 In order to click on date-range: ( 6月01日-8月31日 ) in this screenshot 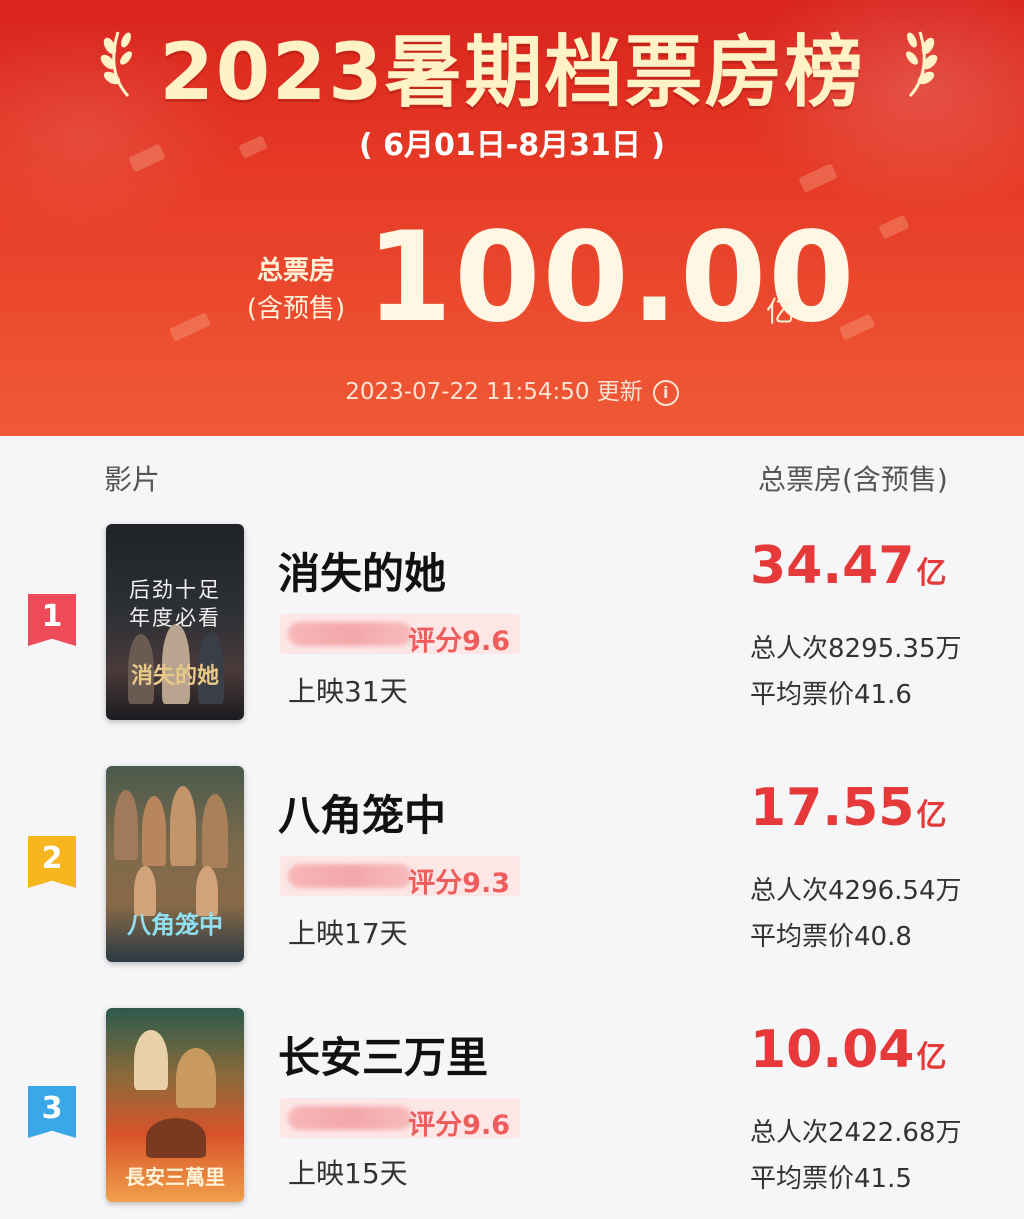, I will do `click(511, 145)`.